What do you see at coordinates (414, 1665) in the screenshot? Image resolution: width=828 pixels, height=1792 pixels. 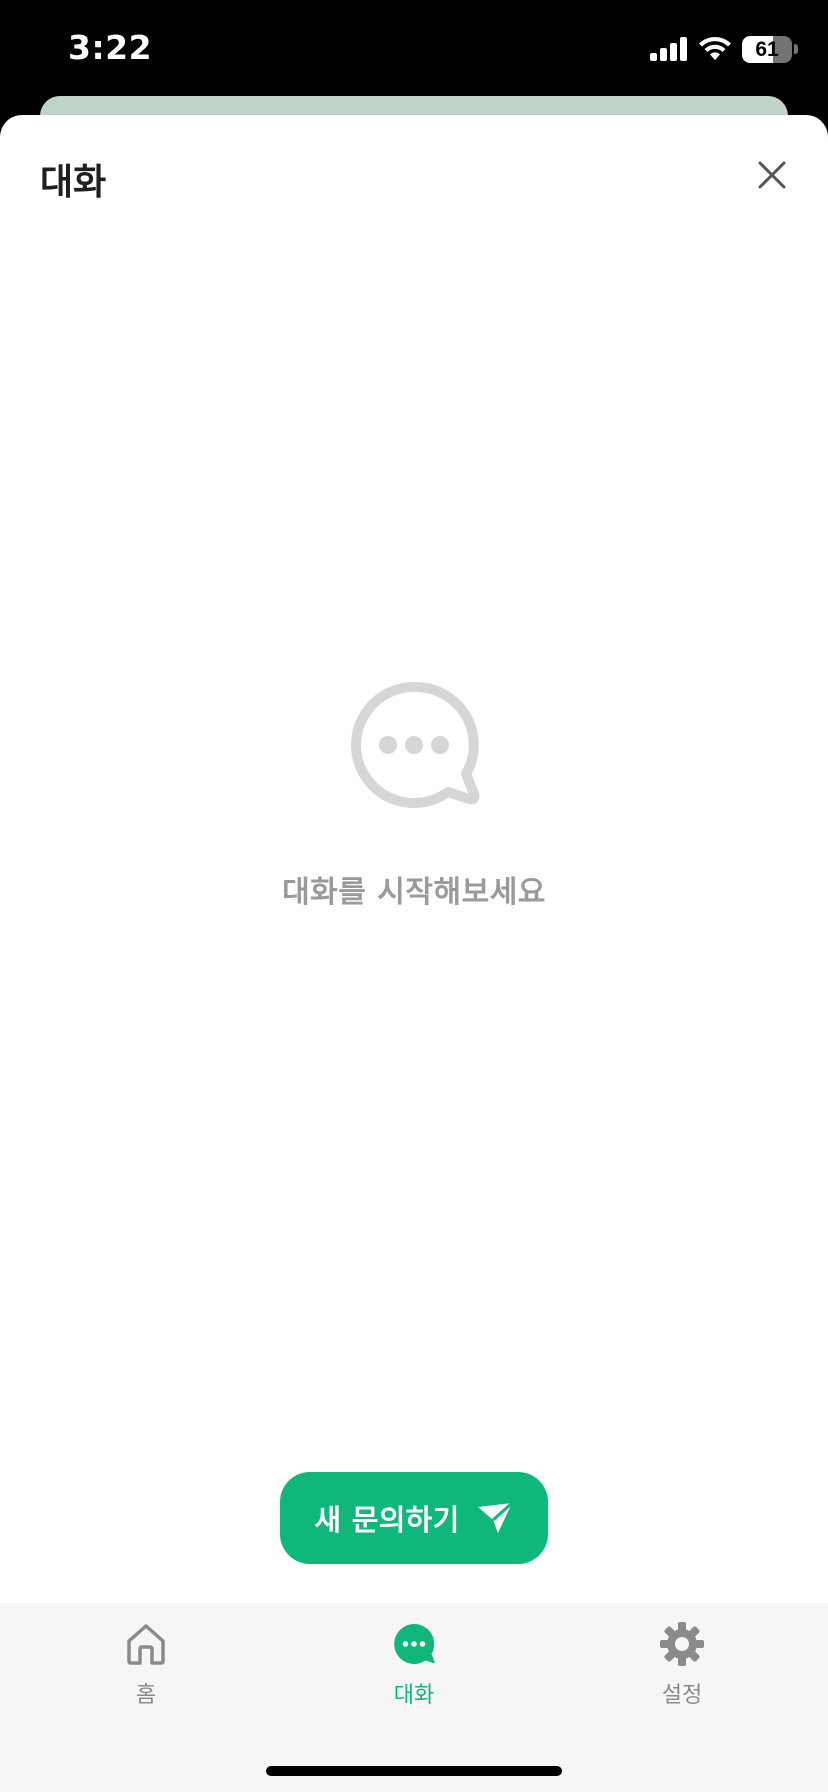 I see `tab-chat: 대화` at bounding box center [414, 1665].